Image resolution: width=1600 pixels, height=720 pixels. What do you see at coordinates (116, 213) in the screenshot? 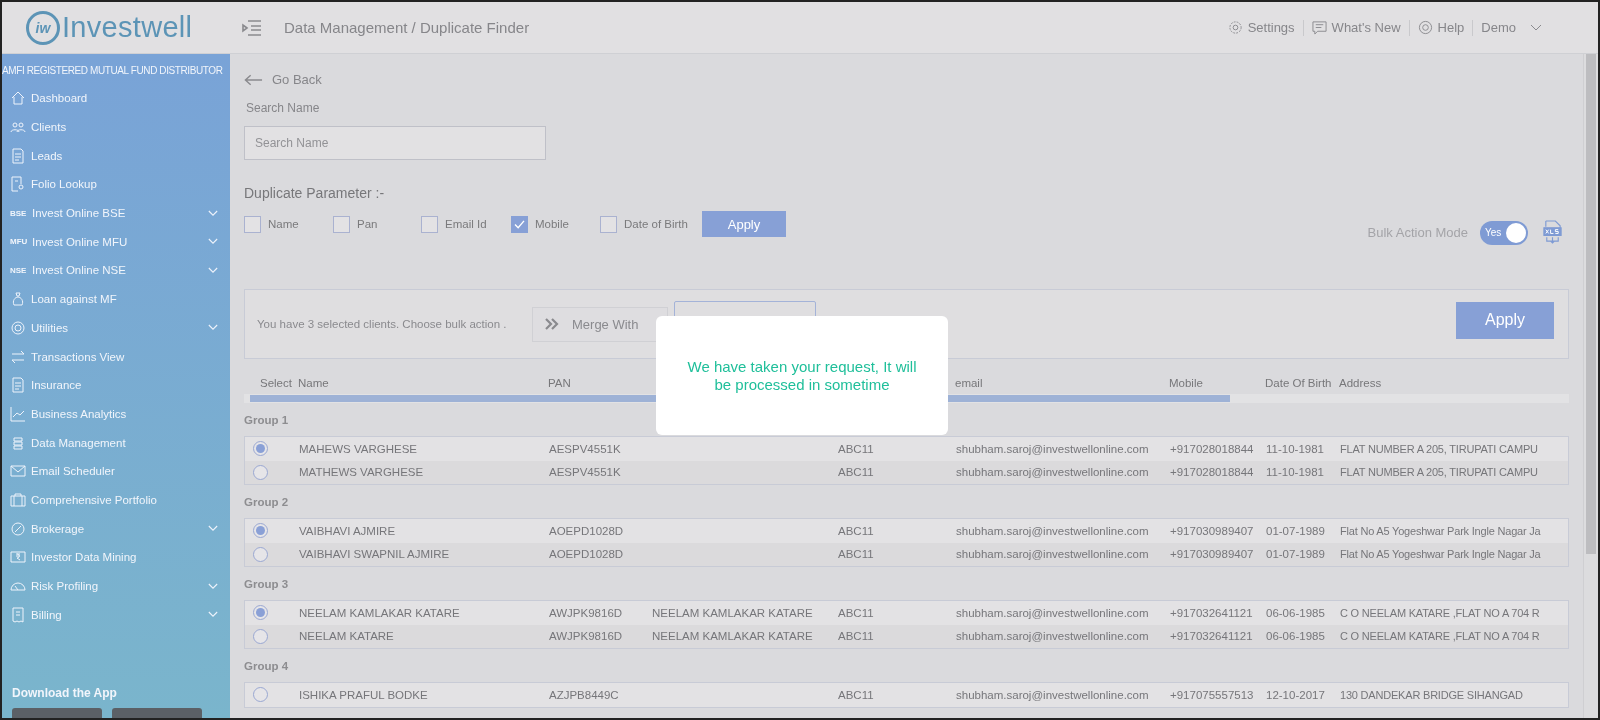
I see `sidebar-item: BSE Invest Online BSE` at bounding box center [116, 213].